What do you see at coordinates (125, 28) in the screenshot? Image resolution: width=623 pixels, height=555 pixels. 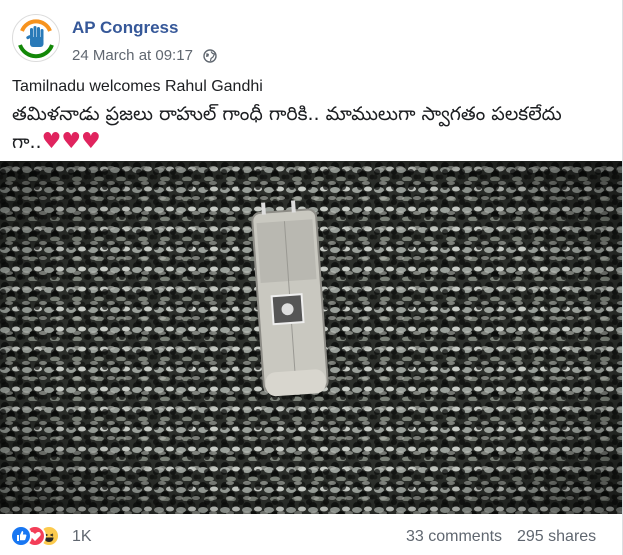 I see `page-name-link: AP Congress` at bounding box center [125, 28].